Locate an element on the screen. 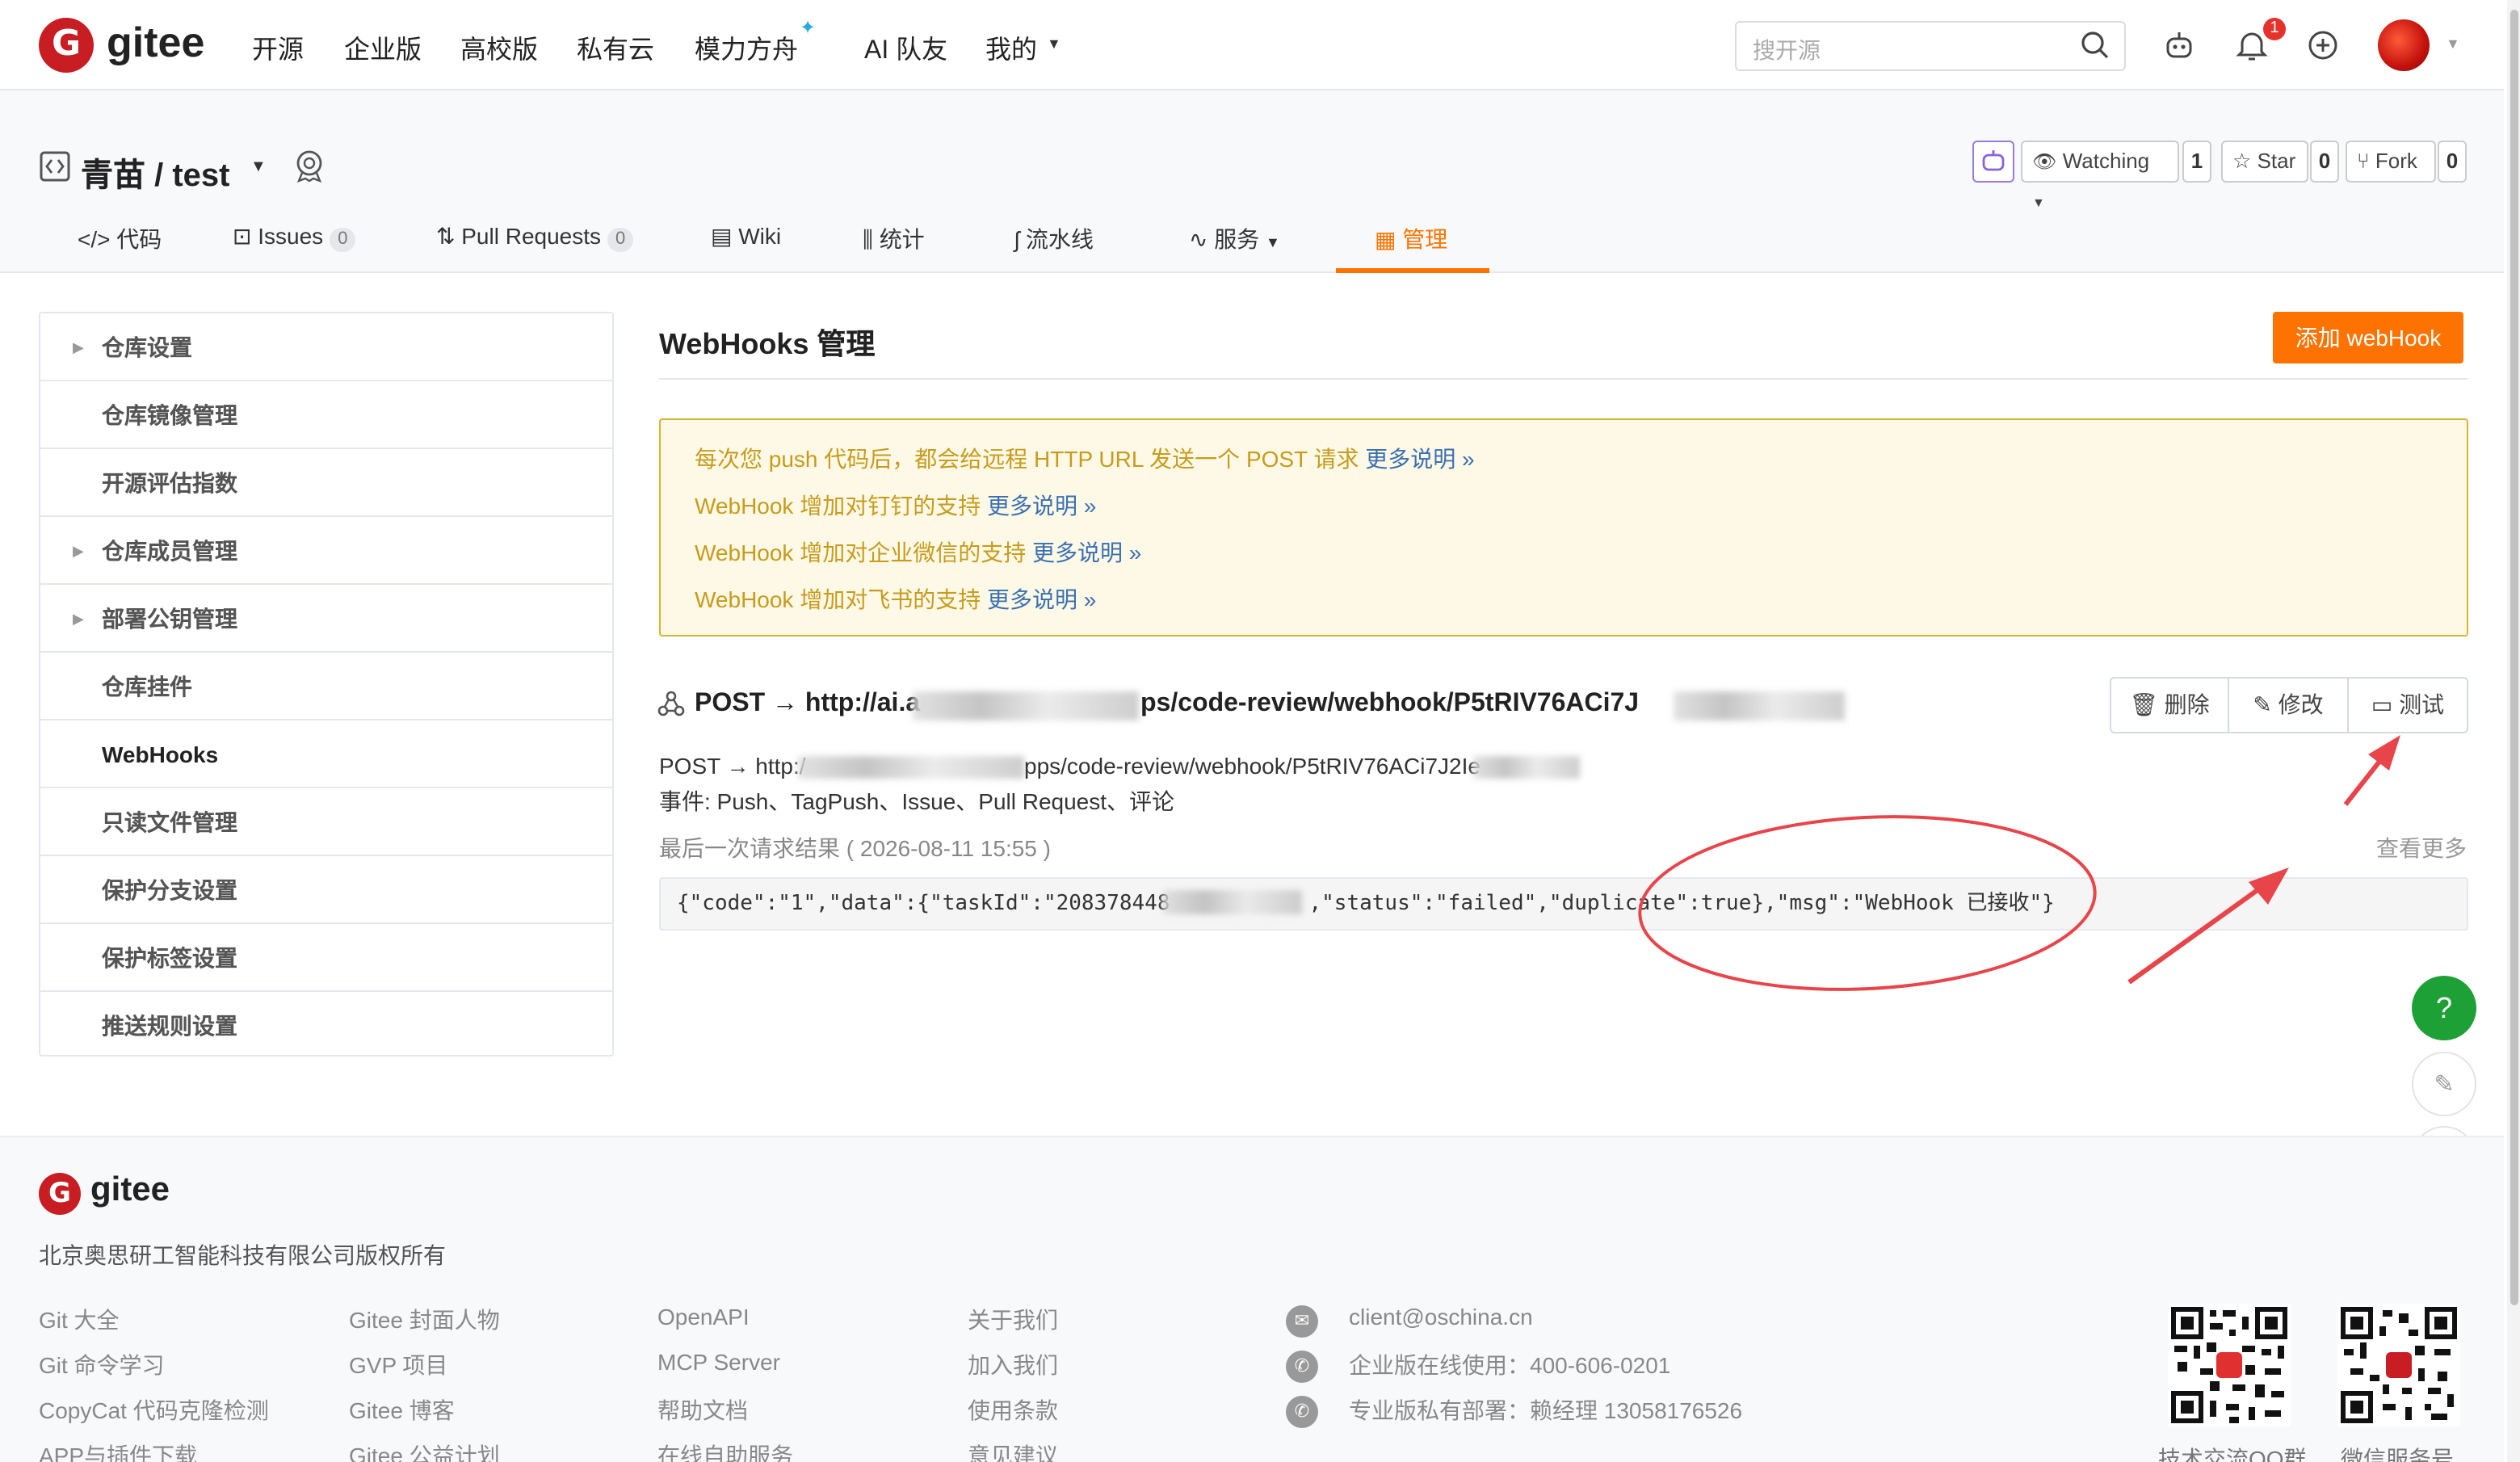 This screenshot has width=2520, height=1462. feedback-fab: ✎ is located at coordinates (2444, 1084).